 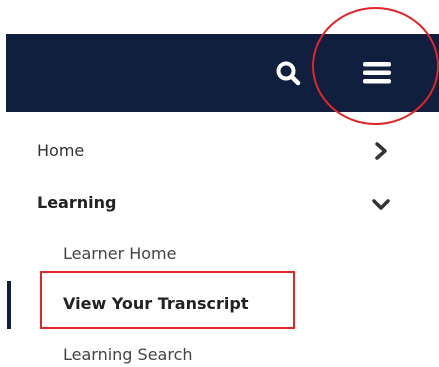 What do you see at coordinates (60, 150) in the screenshot?
I see `nav-item-home: Home` at bounding box center [60, 150].